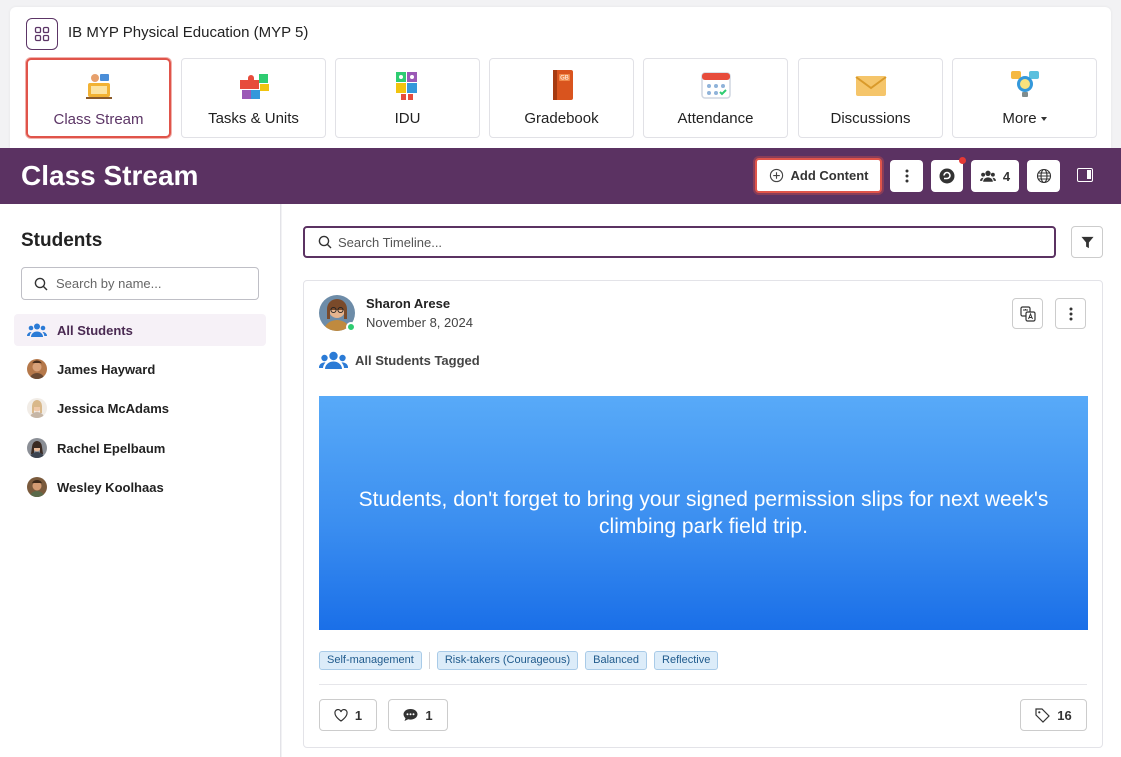 The height and width of the screenshot is (757, 1121). I want to click on like-count: 1, so click(358, 715).